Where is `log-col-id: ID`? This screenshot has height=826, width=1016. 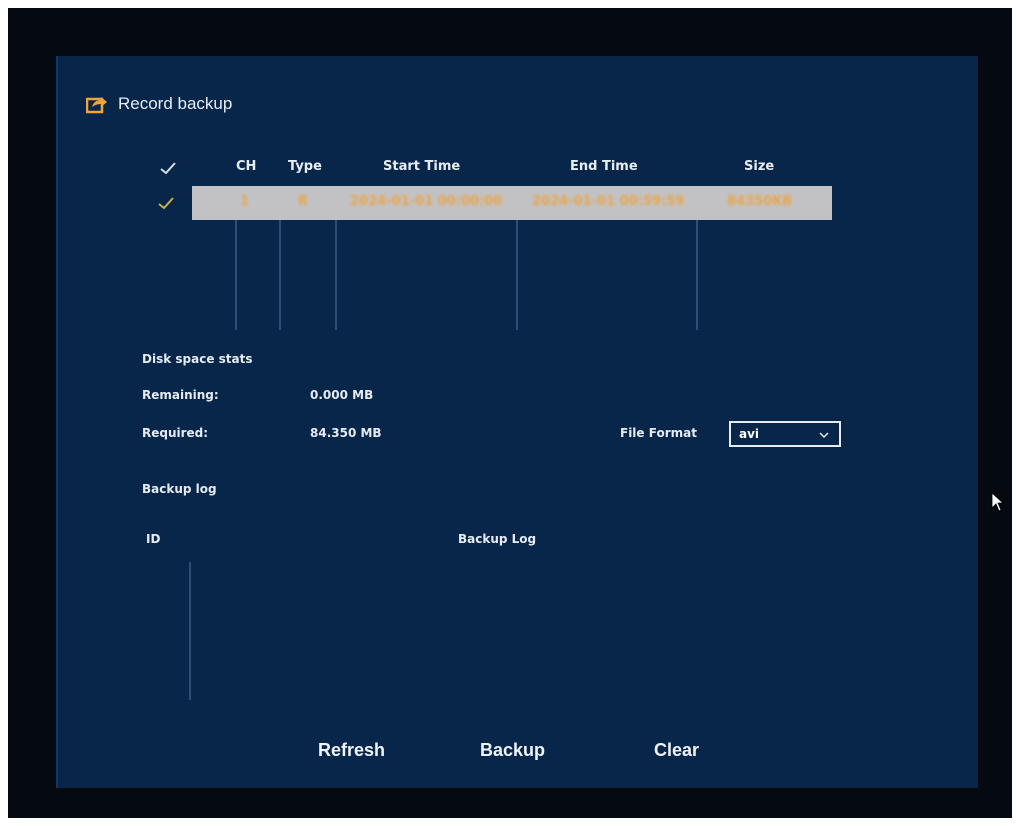 log-col-id: ID is located at coordinates (153, 539).